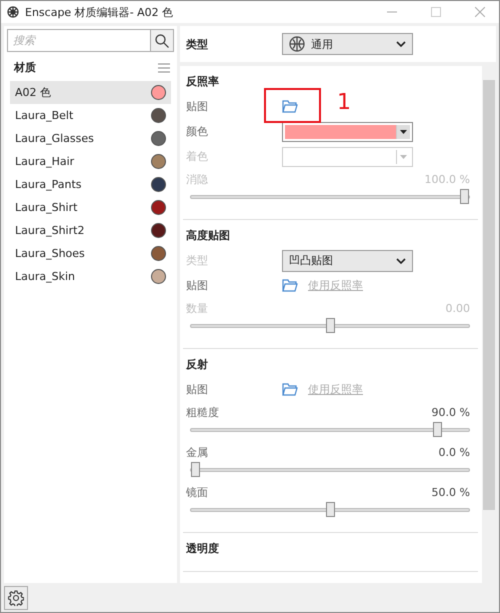 The image size is (500, 613). Describe the element at coordinates (347, 44) in the screenshot. I see `type-dropdown: 通用` at that location.